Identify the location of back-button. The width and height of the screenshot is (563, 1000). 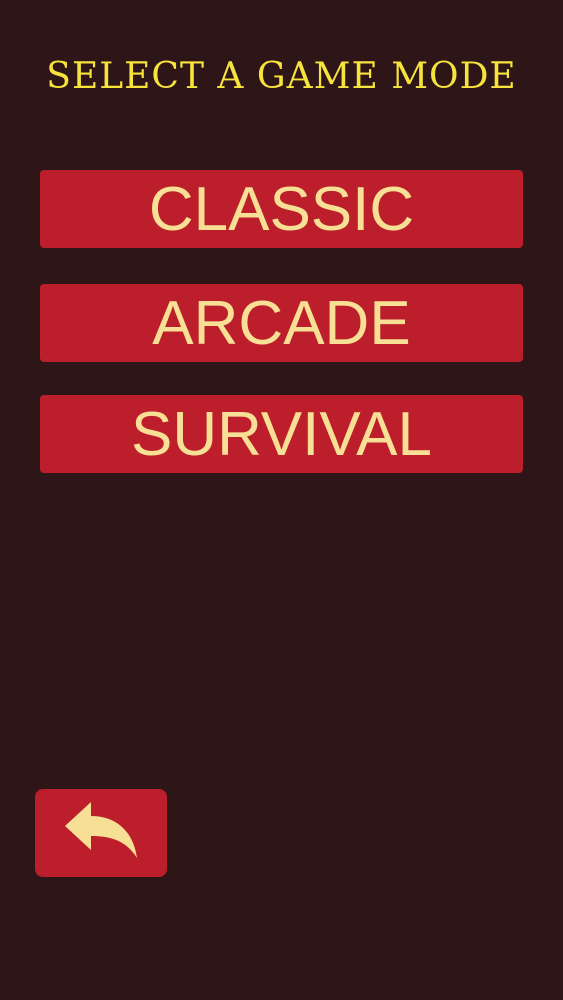
(101, 833).